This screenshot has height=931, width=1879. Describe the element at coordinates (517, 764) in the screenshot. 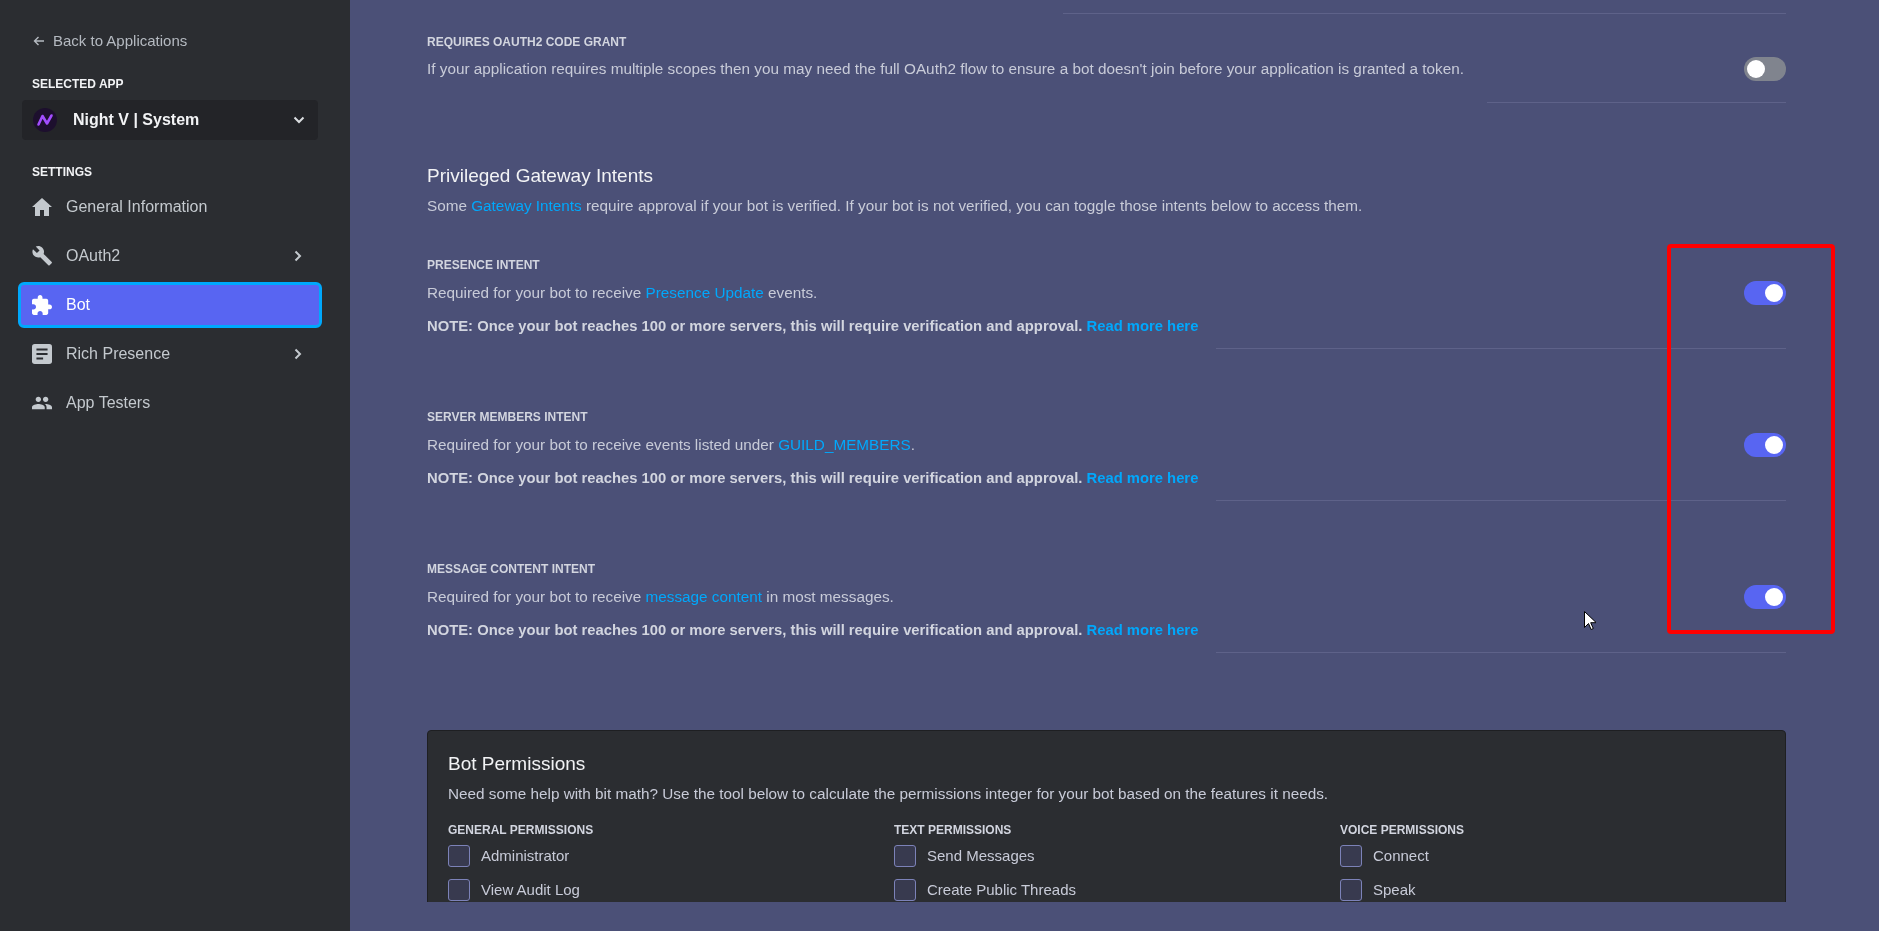

I see `card-title: Bot Permissions` at that location.